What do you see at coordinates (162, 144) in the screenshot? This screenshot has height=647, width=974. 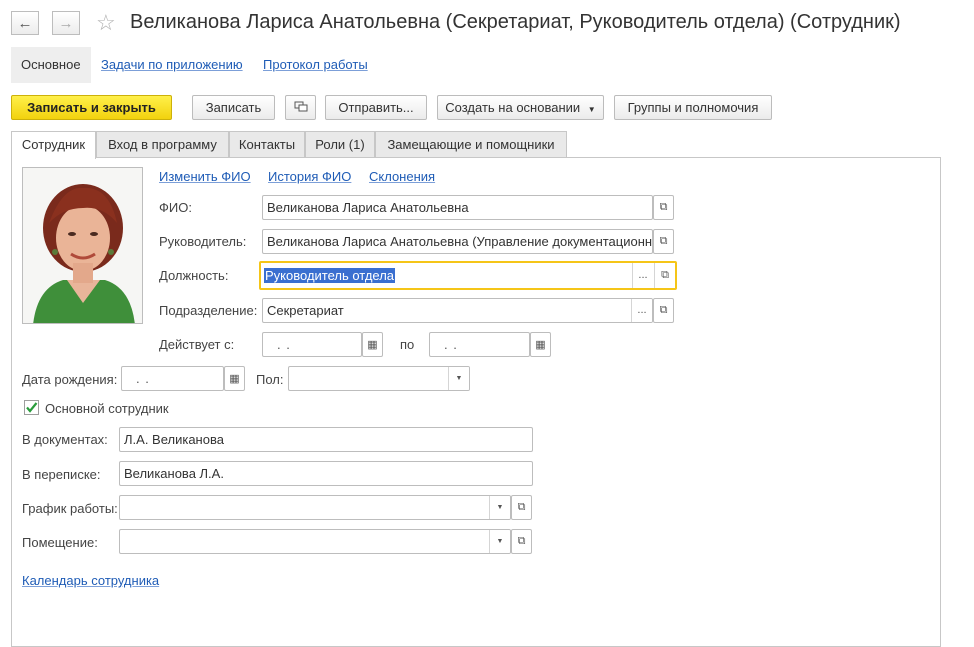 I see `tab-login: Вход в программу` at bounding box center [162, 144].